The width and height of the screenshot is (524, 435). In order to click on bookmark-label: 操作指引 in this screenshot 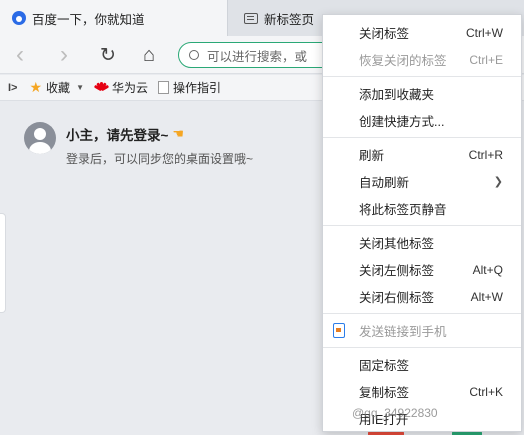, I will do `click(197, 88)`.